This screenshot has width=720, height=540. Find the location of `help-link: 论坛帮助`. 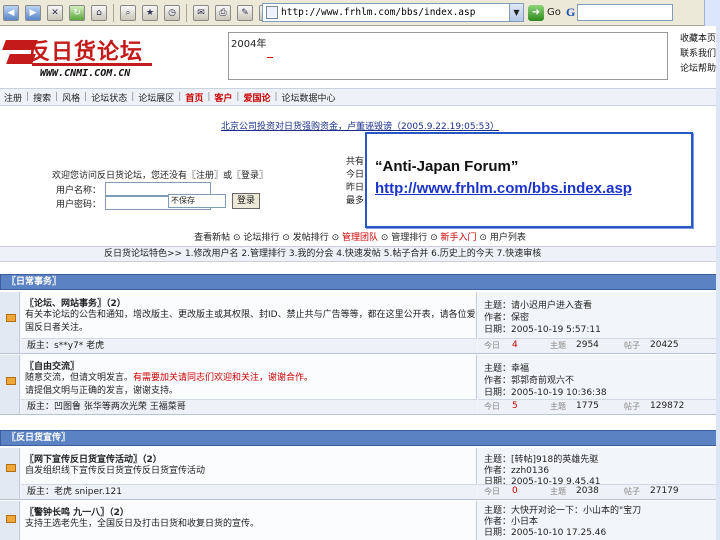

help-link: 论坛帮助 is located at coordinates (698, 69).